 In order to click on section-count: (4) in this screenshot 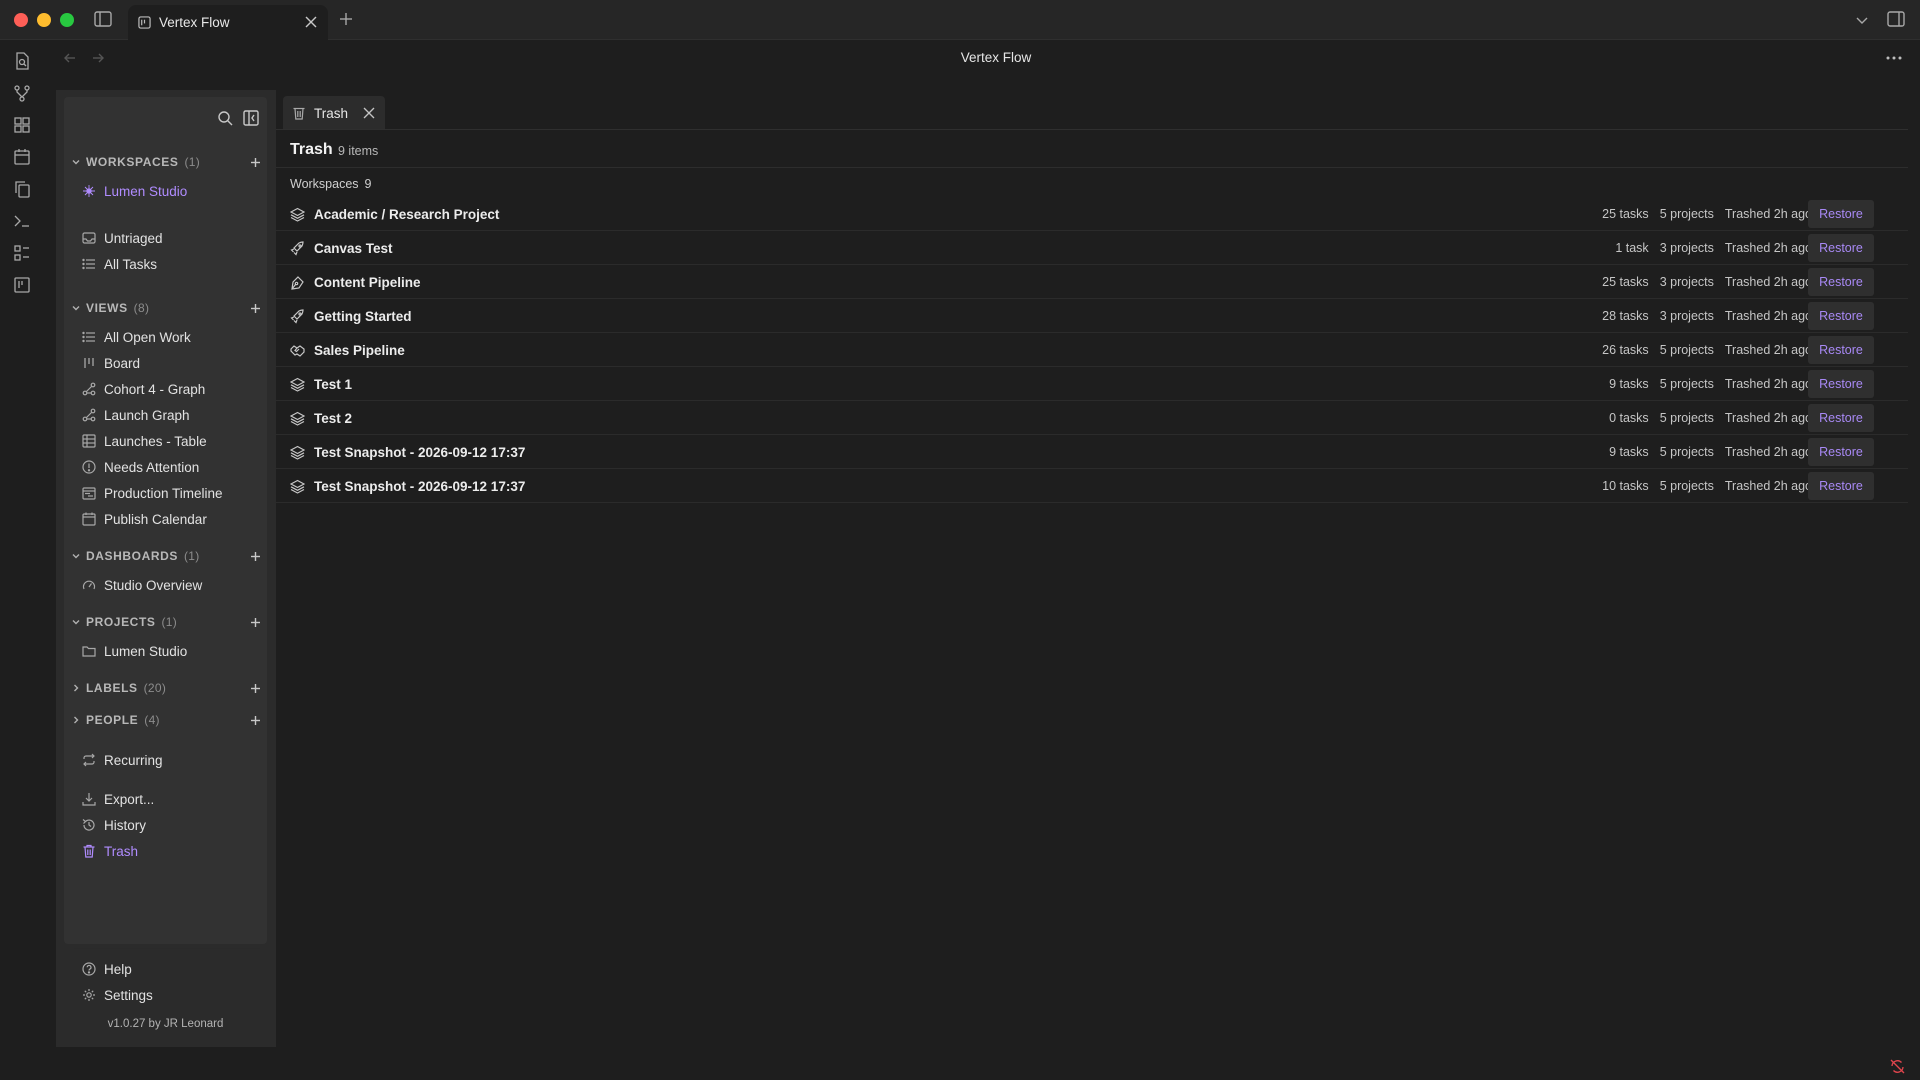, I will do `click(152, 720)`.